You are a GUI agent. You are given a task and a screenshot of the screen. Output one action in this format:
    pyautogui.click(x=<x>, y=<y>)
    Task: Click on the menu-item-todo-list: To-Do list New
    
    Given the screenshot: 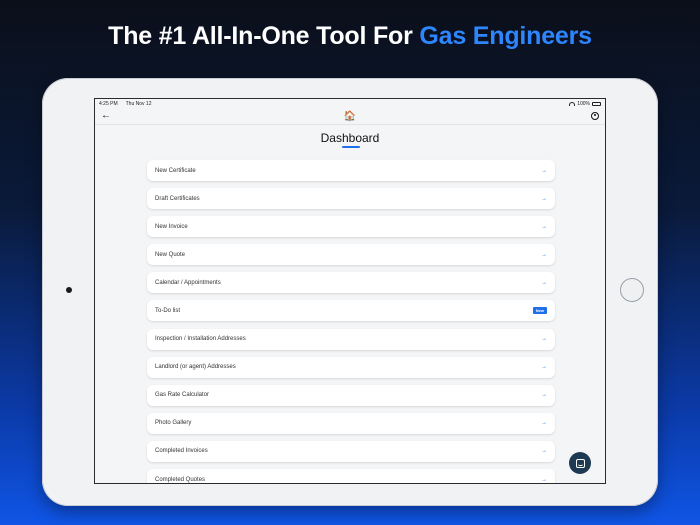 What is the action you would take?
    pyautogui.click(x=351, y=311)
    